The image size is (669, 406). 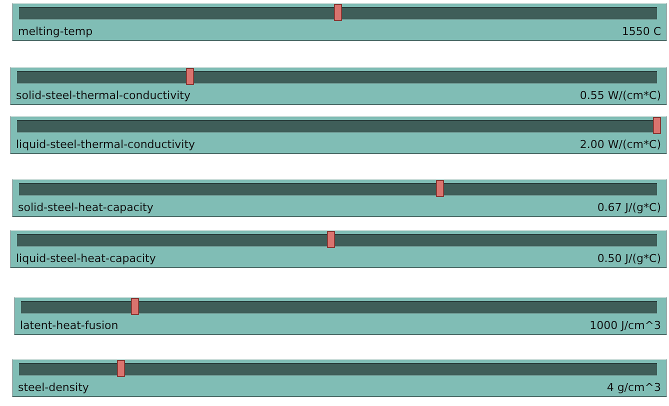 I want to click on slider-value: 0.67 J/(g*C), so click(x=629, y=207).